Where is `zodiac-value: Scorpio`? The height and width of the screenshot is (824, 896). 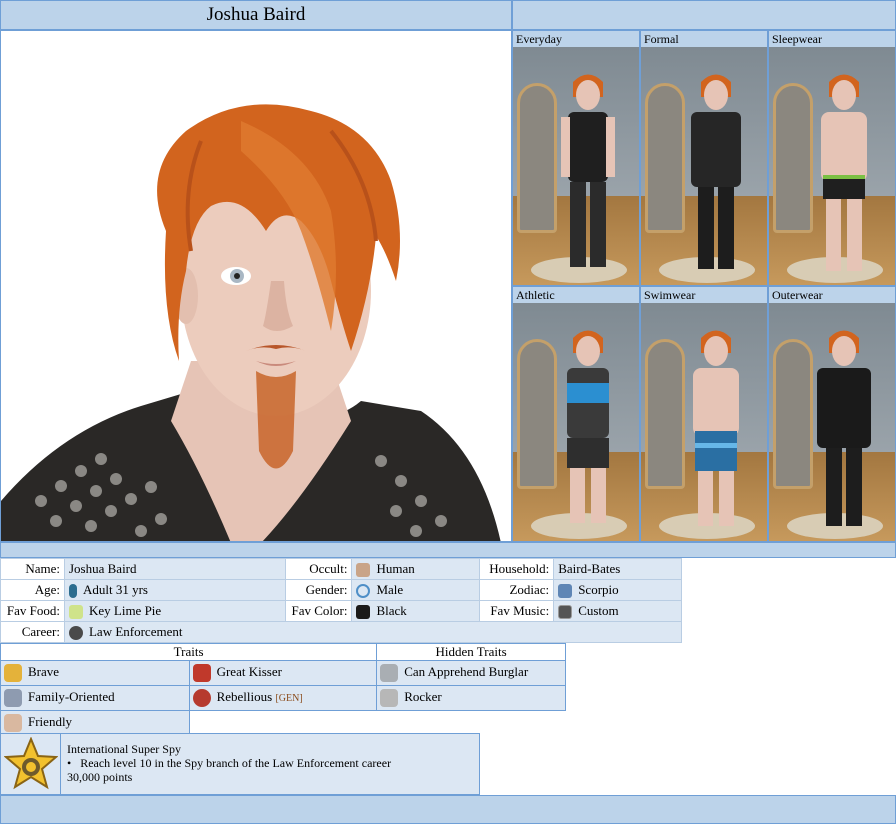 zodiac-value: Scorpio is located at coordinates (617, 590).